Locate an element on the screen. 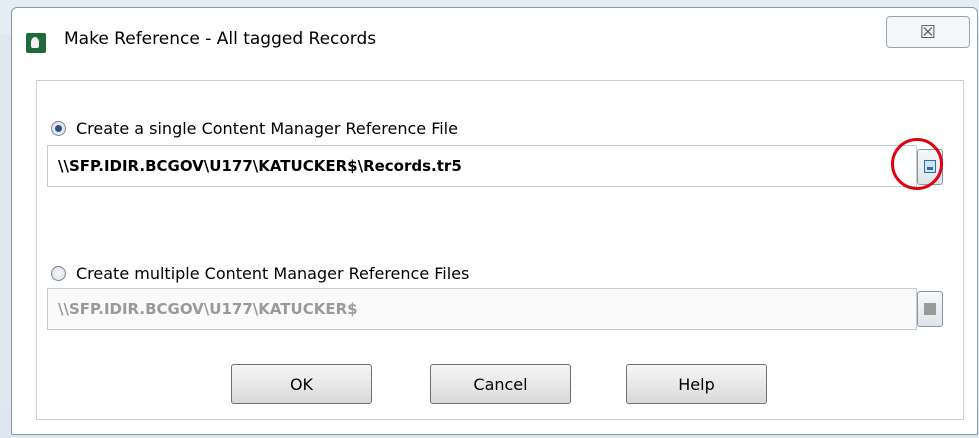 The width and height of the screenshot is (979, 438). single-file-browse-button is located at coordinates (930, 167).